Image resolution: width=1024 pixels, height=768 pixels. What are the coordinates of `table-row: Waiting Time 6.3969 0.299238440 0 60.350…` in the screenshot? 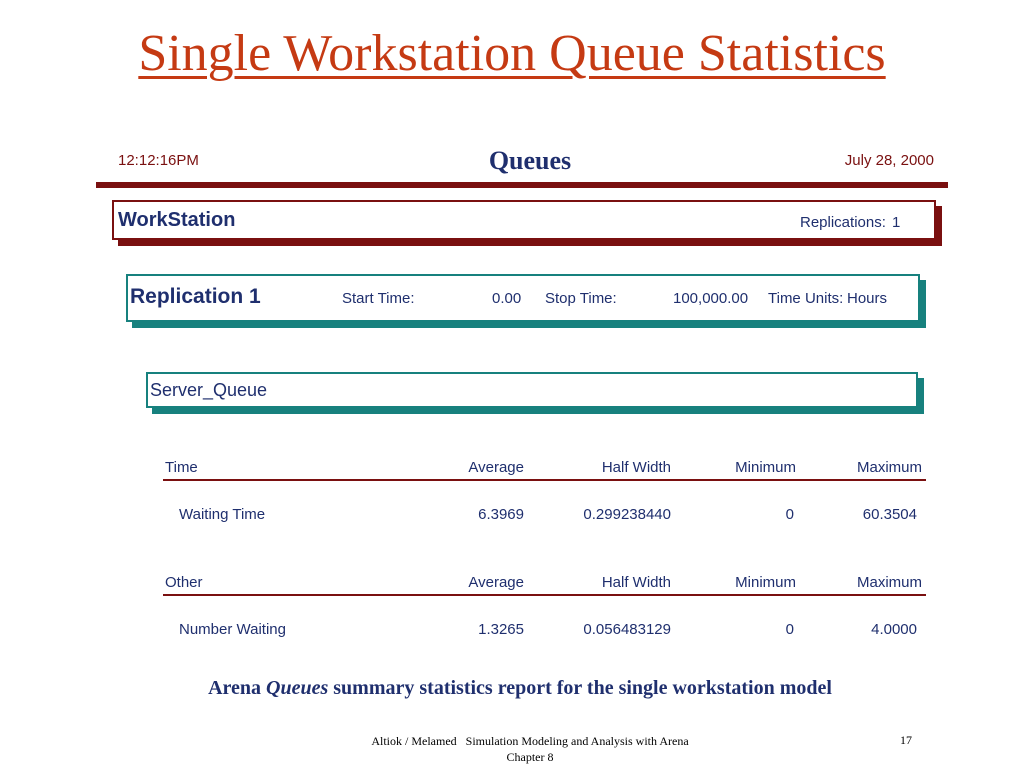 It's located at (544, 515).